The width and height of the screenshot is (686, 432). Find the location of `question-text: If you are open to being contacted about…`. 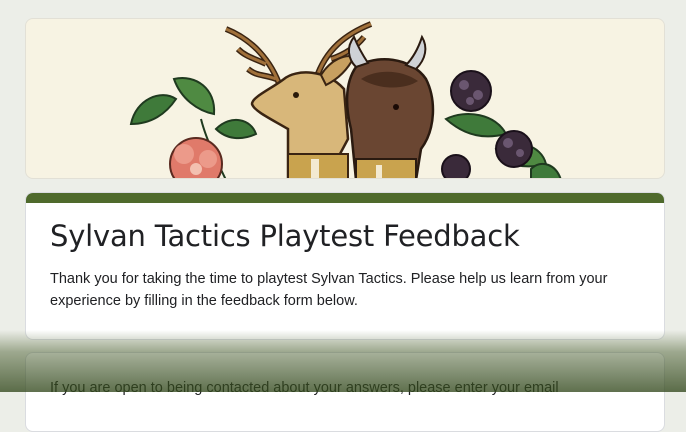

question-text: If you are open to being contacted about… is located at coordinates (304, 388).